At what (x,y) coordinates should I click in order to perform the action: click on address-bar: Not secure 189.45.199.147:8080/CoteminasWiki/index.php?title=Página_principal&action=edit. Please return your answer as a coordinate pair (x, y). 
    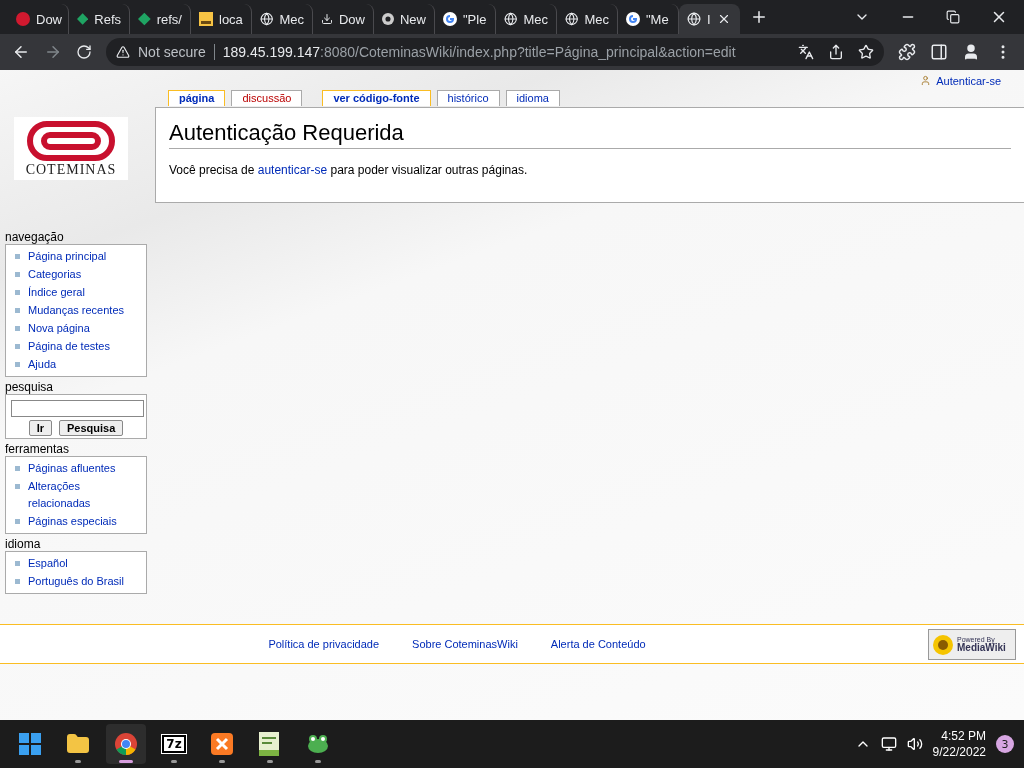
    Looking at the image, I should click on (495, 52).